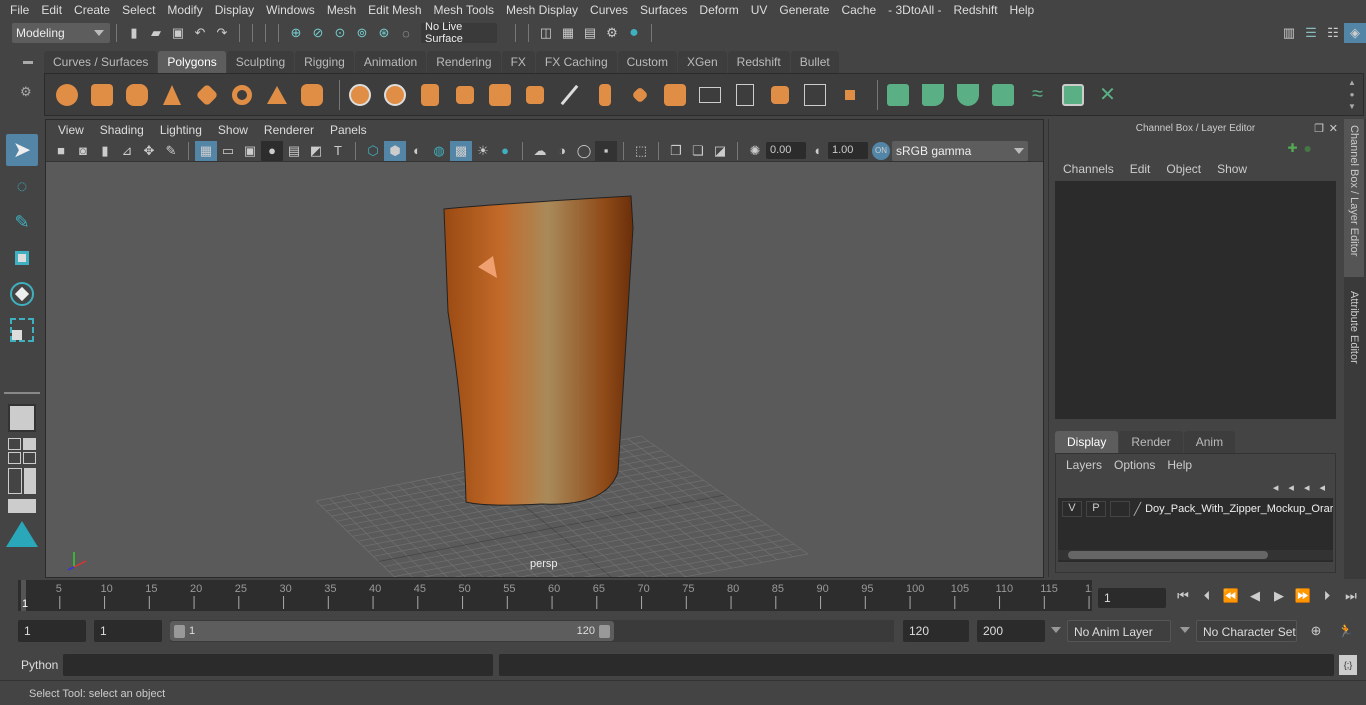 The width and height of the screenshot is (1366, 705). What do you see at coordinates (390, 62) in the screenshot?
I see `shelf-tab-animation: Animation` at bounding box center [390, 62].